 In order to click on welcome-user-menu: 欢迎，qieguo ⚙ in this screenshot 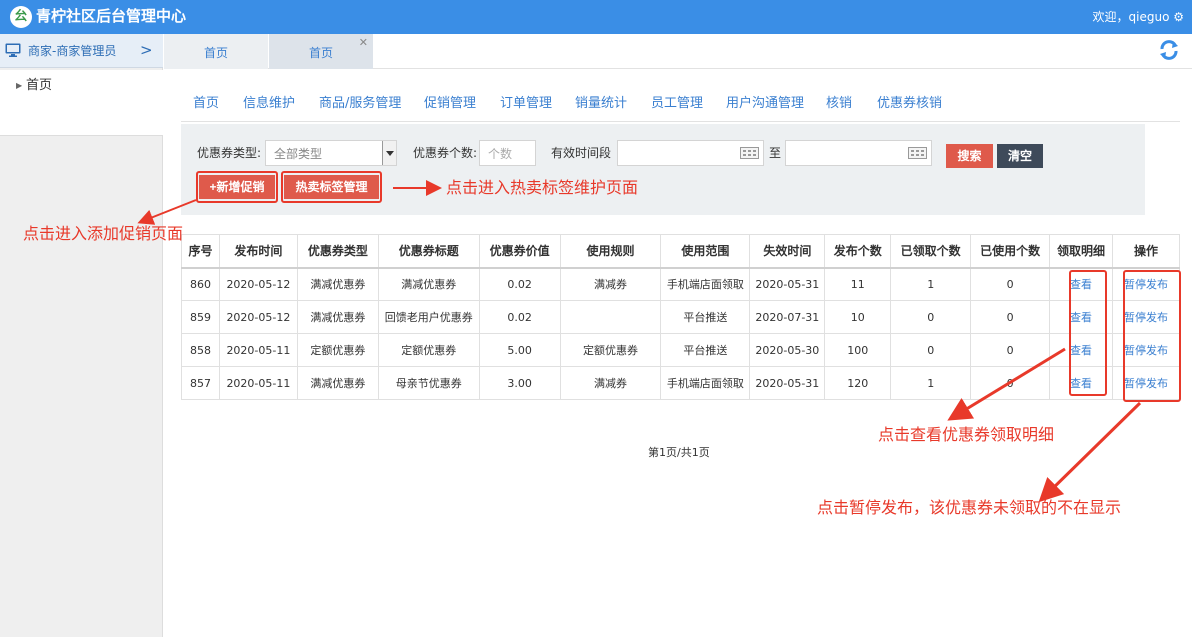, I will do `click(1138, 17)`.